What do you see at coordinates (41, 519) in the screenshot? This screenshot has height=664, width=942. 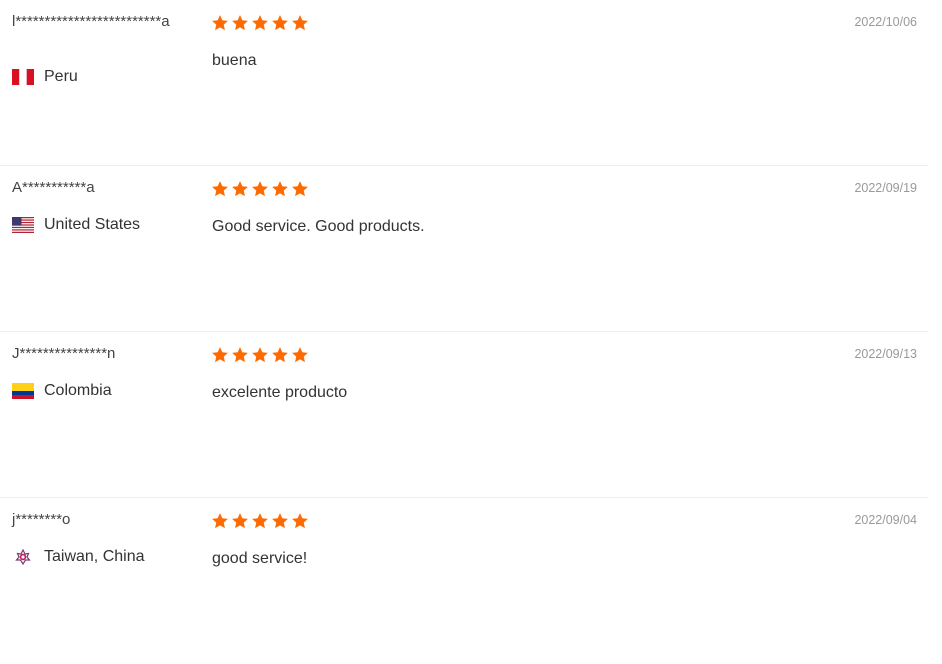 I see `user-name: j********o` at bounding box center [41, 519].